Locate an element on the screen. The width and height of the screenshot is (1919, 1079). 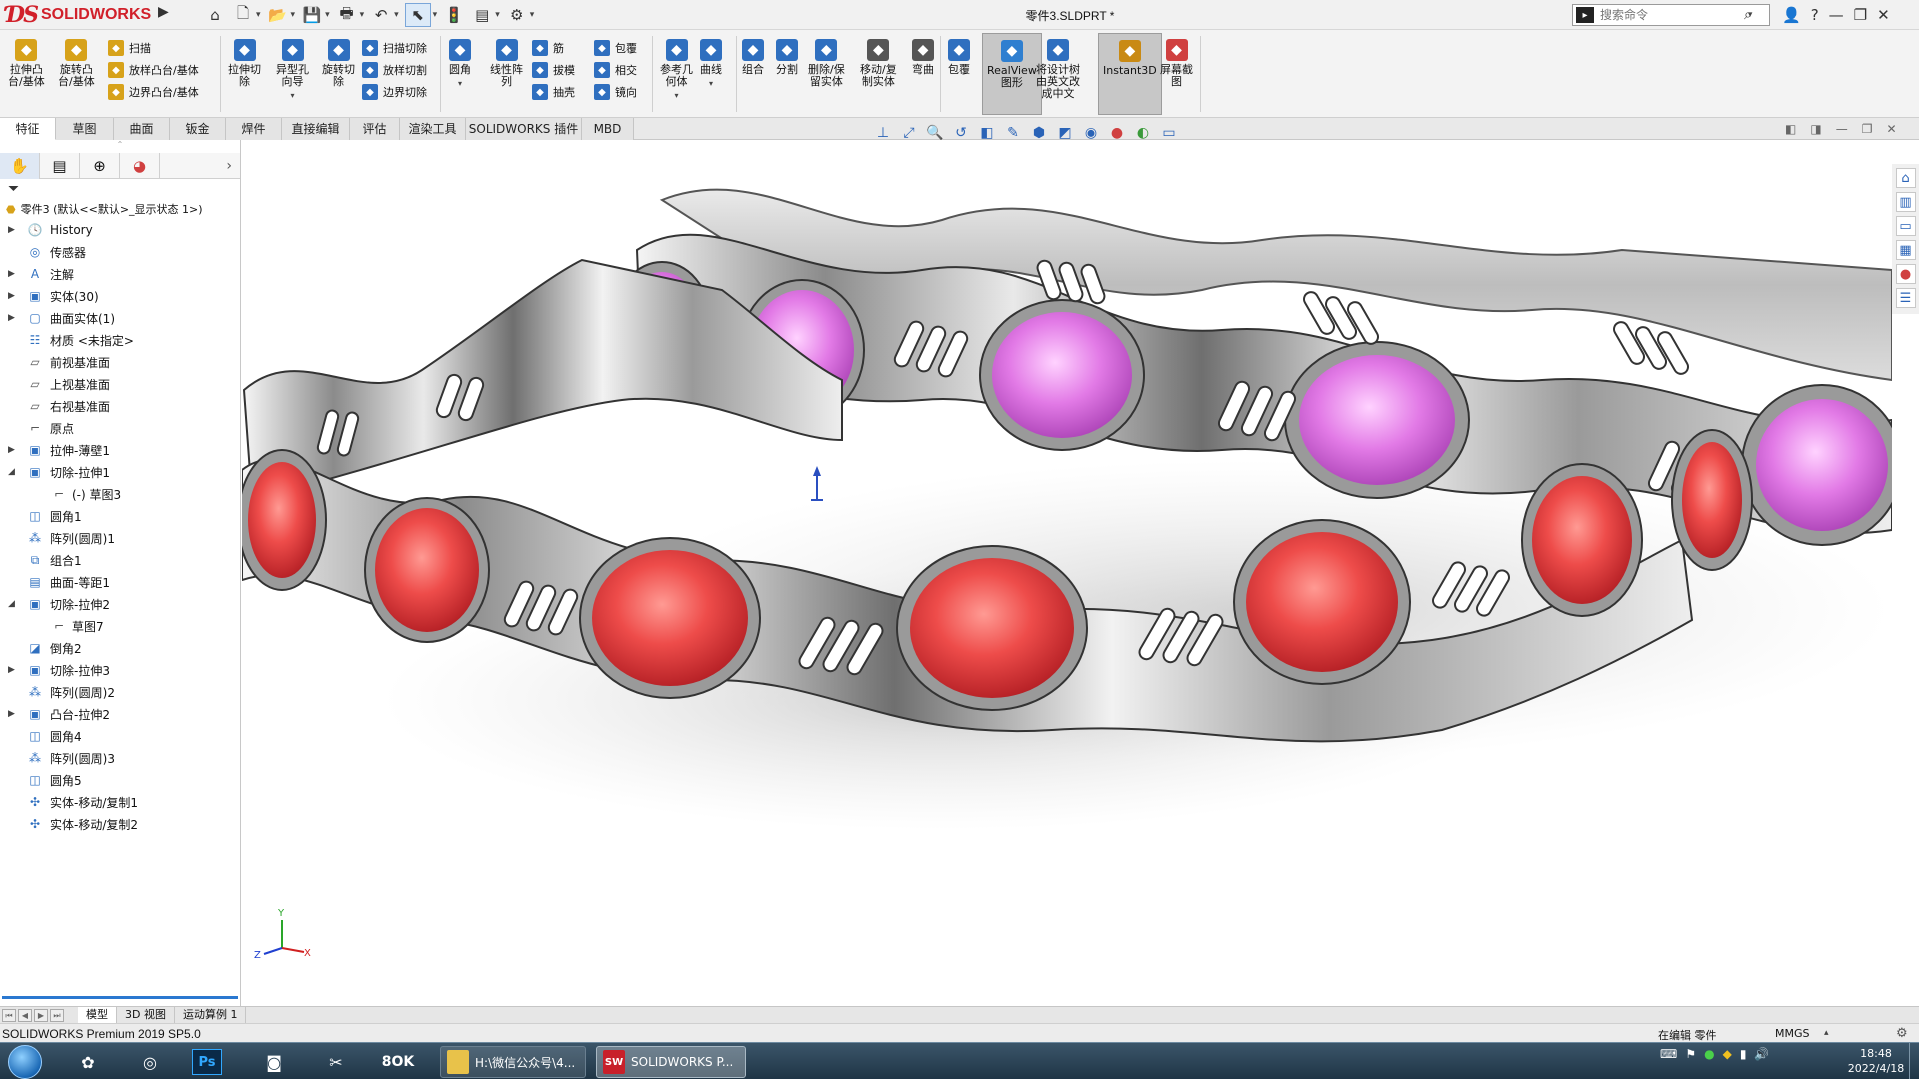
design-library-icon: ▥ is located at coordinates (1905, 202).